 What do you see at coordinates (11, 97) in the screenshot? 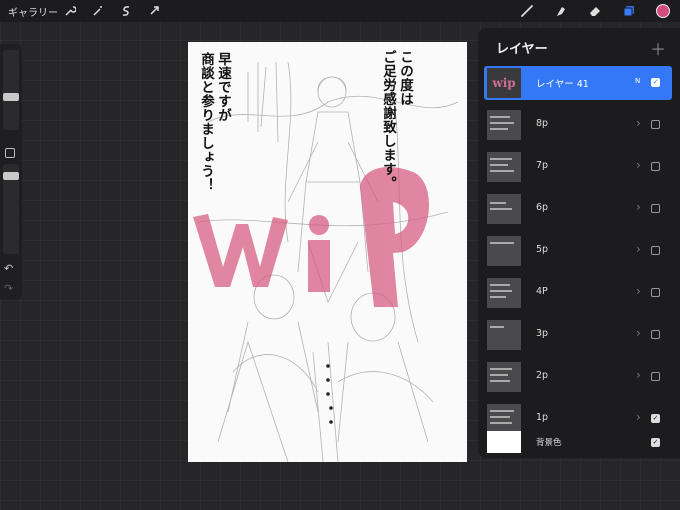
I see `brush-size-thumb` at bounding box center [11, 97].